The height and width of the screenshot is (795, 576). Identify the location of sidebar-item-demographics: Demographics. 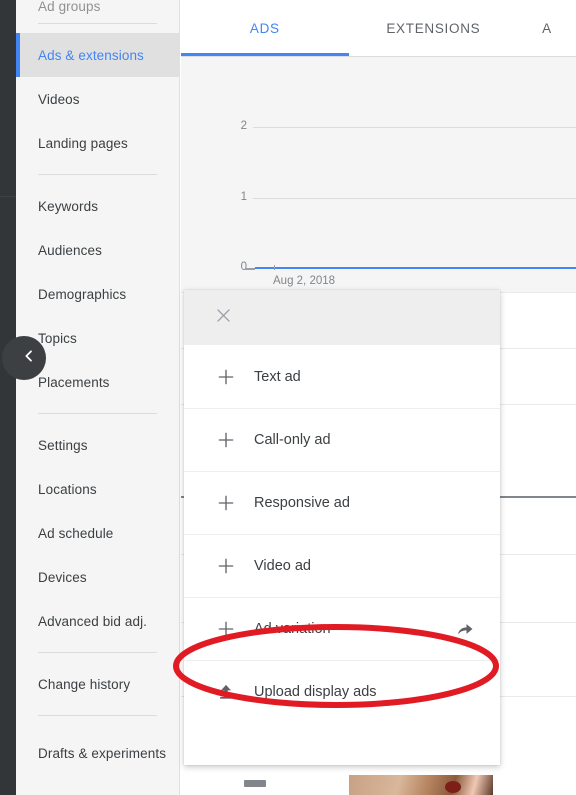
(97, 294).